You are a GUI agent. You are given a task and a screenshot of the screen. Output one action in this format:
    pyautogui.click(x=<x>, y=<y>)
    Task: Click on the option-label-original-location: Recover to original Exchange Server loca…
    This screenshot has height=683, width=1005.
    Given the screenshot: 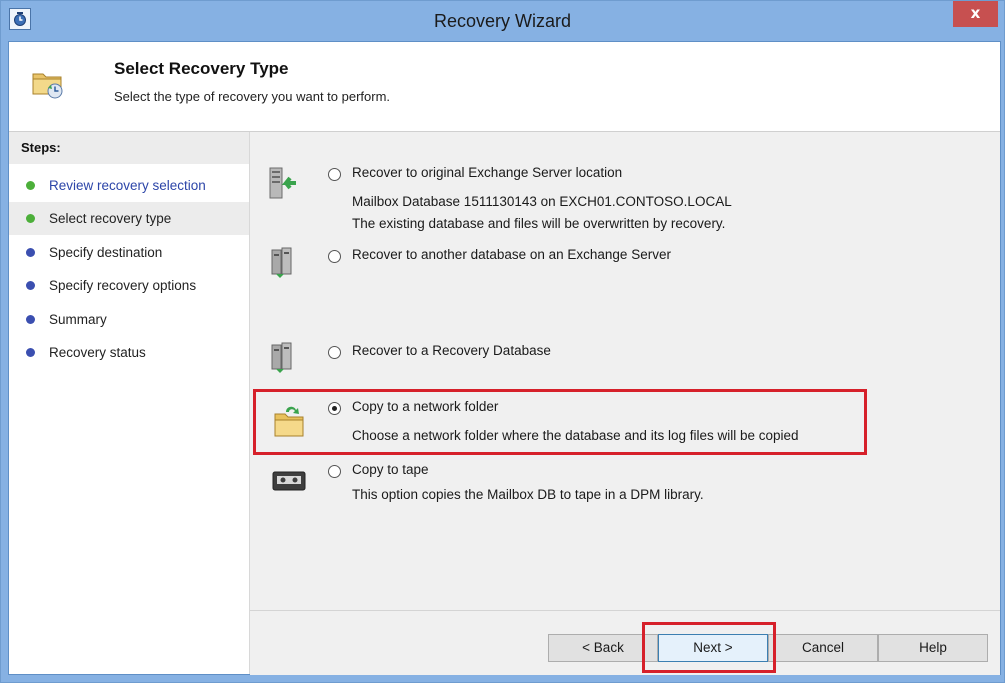 What is the action you would take?
    pyautogui.click(x=487, y=172)
    